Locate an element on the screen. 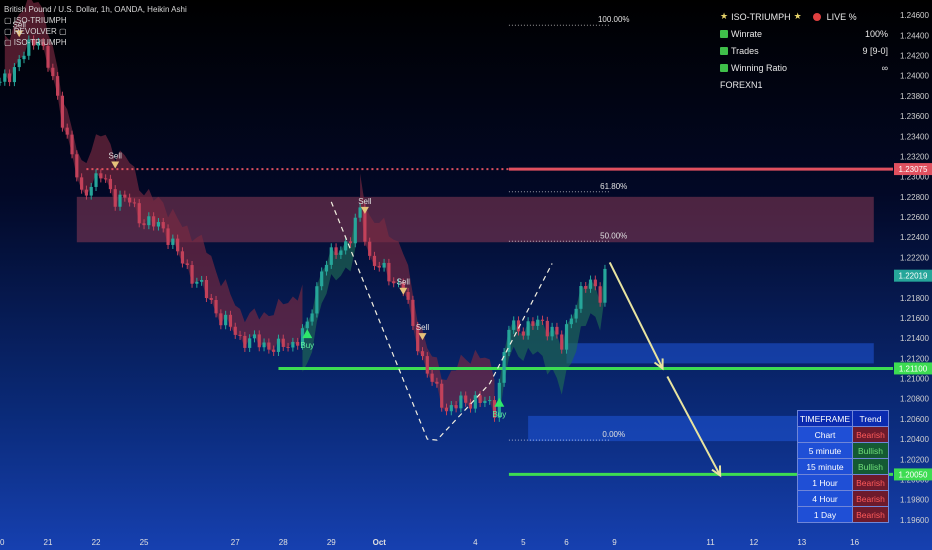 The height and width of the screenshot is (550, 932). fib-label: 100.00% is located at coordinates (614, 19).